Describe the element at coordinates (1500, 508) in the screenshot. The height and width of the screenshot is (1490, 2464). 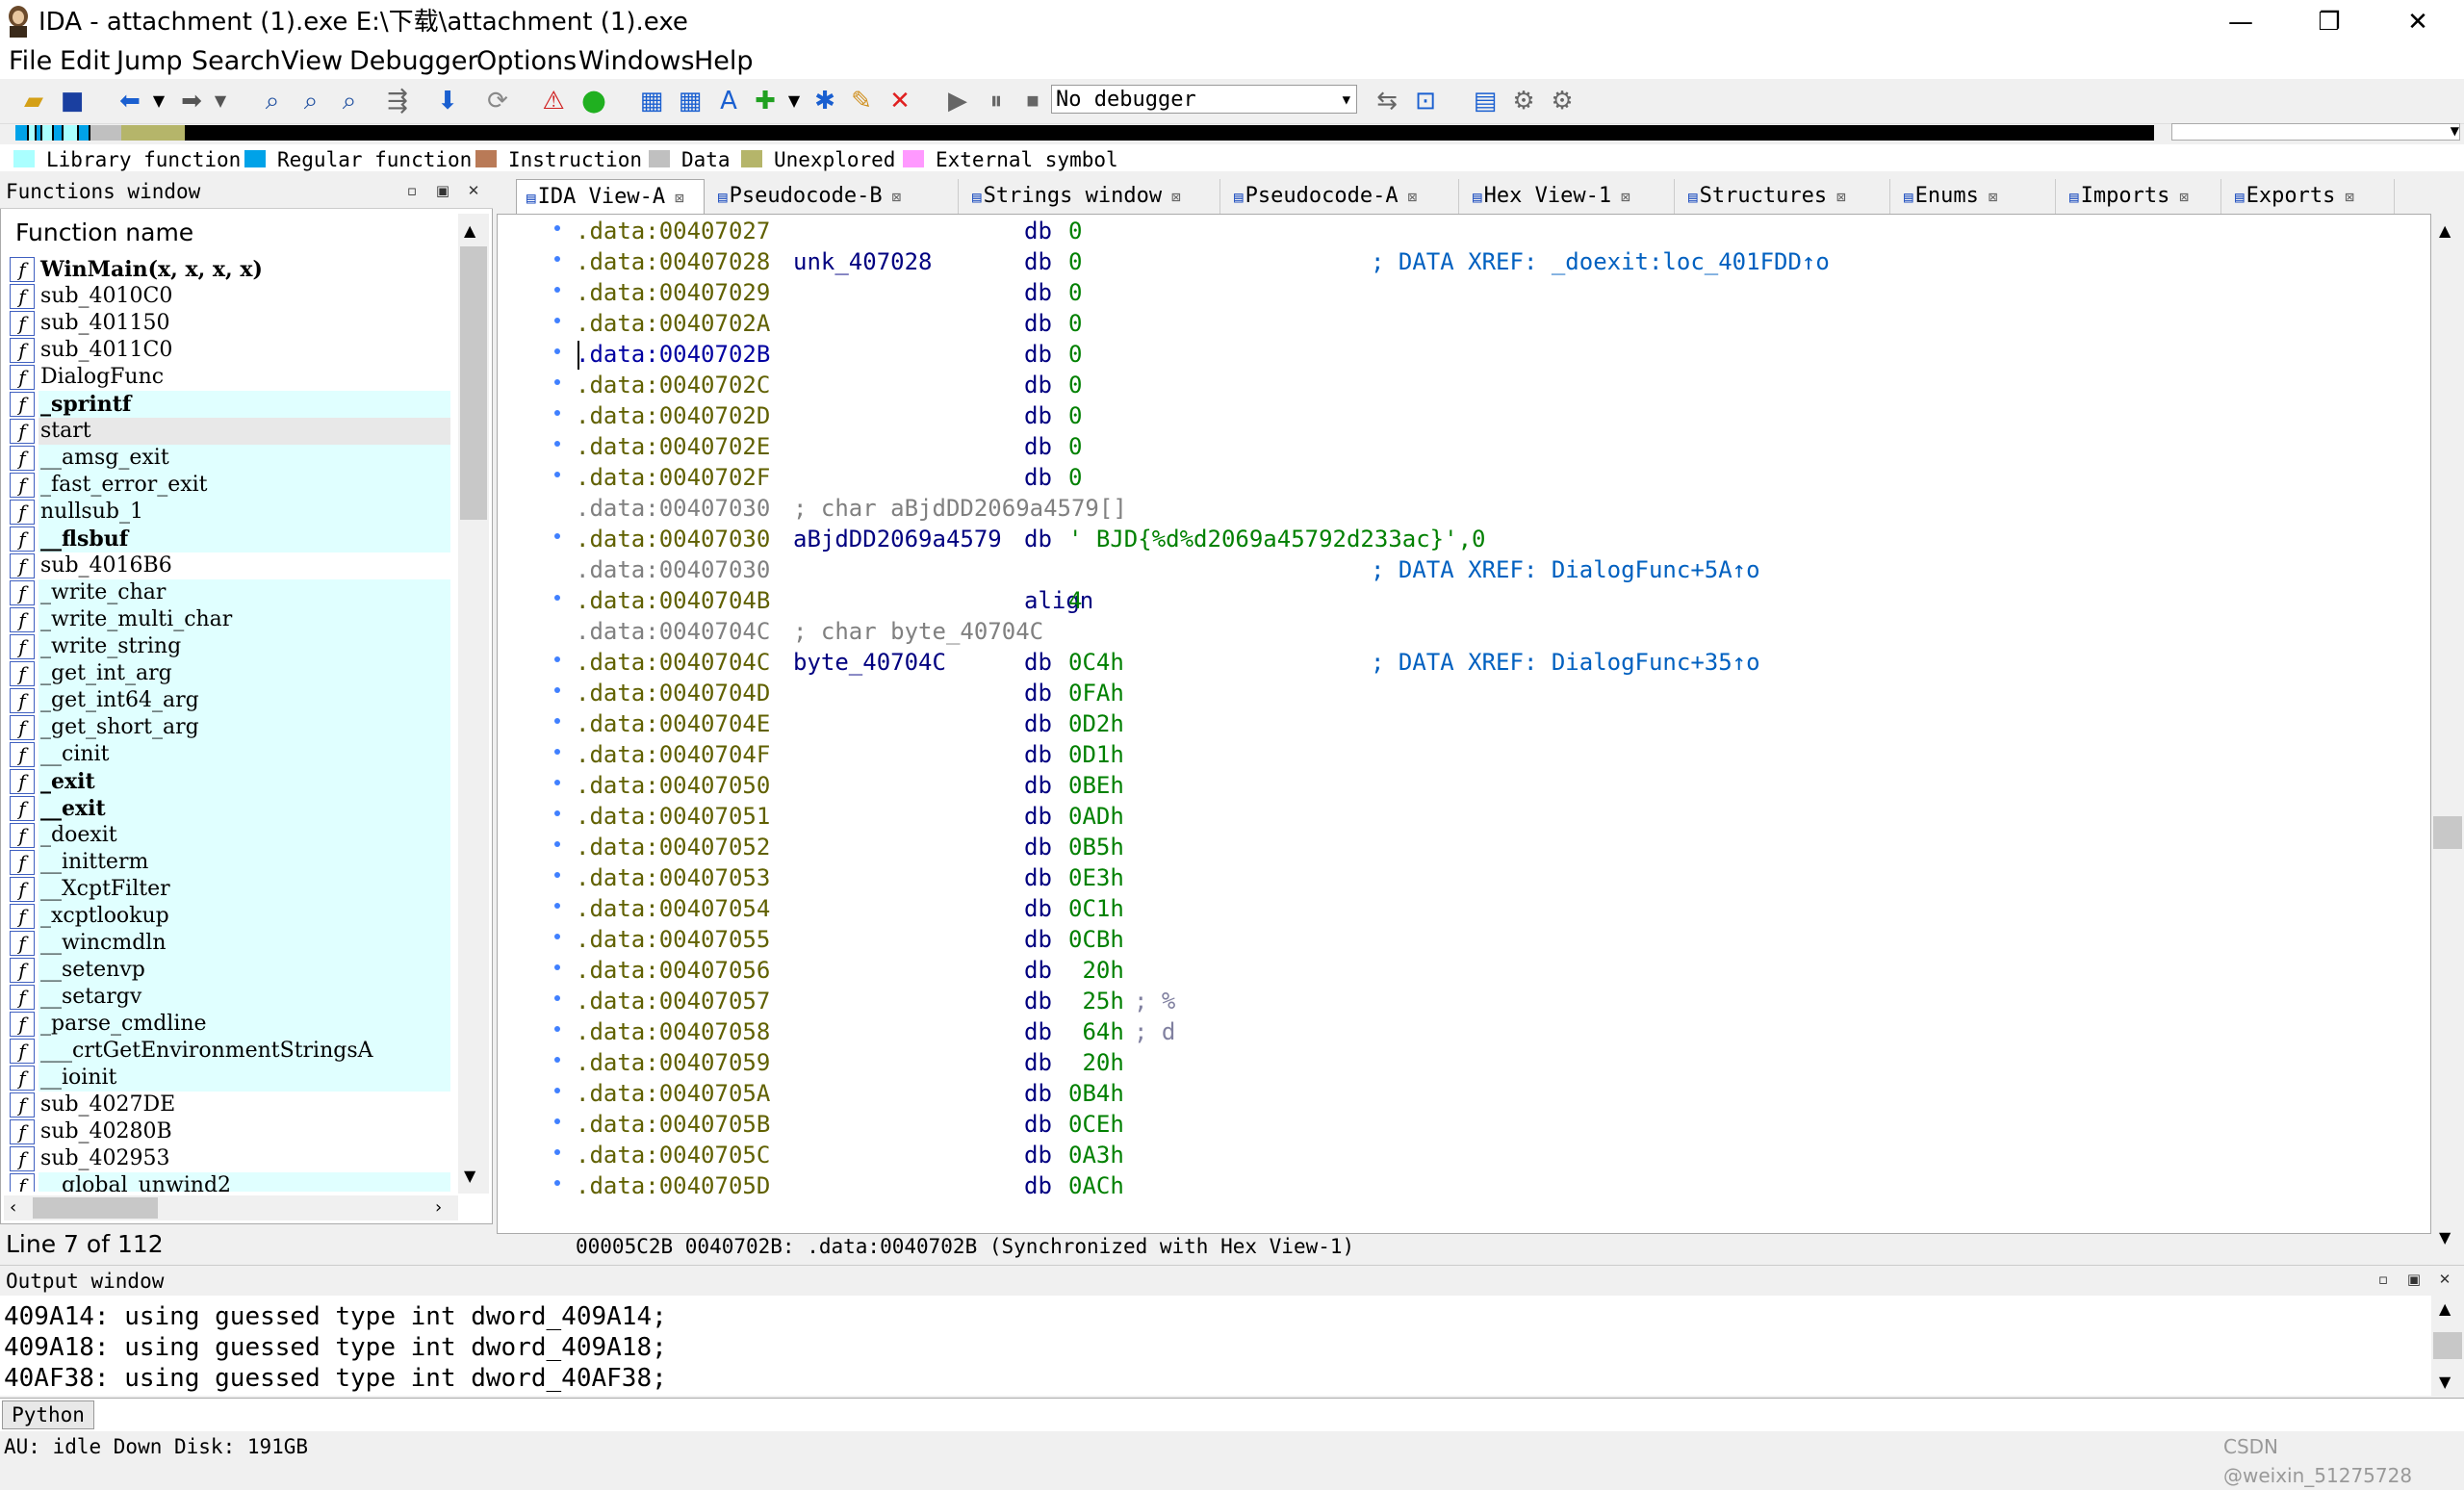
I see `disassembly-line: .data:00407030 ; char aBjdDD2069a4579[]` at that location.